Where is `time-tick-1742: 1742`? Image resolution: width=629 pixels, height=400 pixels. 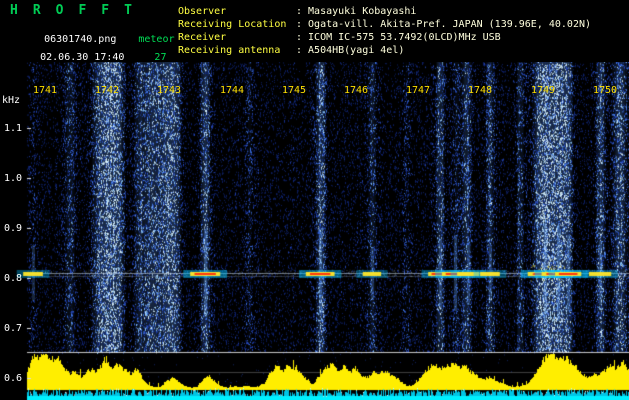 time-tick-1742: 1742 is located at coordinates (107, 90).